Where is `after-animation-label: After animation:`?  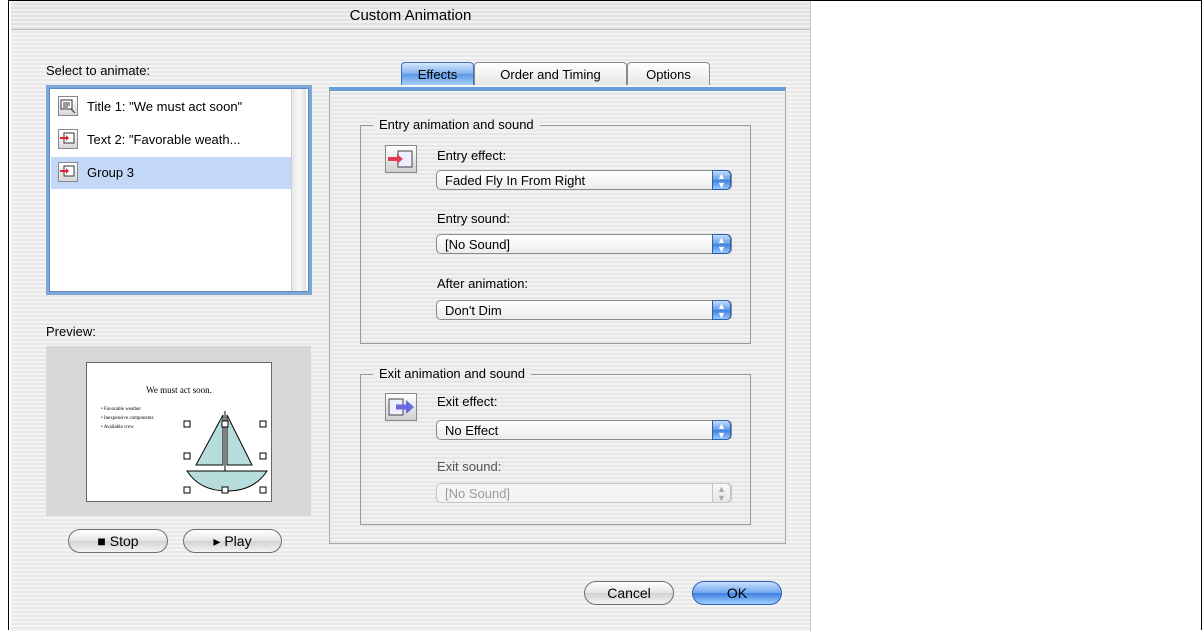
after-animation-label: After animation: is located at coordinates (483, 283).